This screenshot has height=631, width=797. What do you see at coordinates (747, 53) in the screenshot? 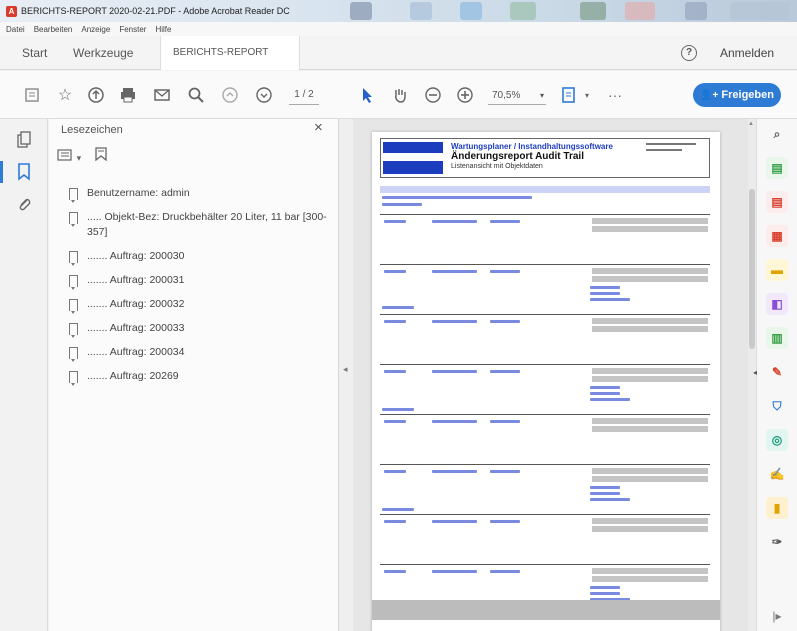
I see `signin-link: Anmelden` at bounding box center [747, 53].